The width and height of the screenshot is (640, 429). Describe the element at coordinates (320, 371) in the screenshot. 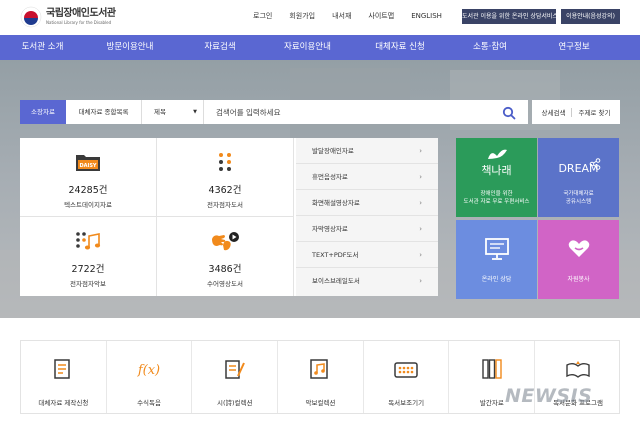

I see `music-score-icon` at that location.